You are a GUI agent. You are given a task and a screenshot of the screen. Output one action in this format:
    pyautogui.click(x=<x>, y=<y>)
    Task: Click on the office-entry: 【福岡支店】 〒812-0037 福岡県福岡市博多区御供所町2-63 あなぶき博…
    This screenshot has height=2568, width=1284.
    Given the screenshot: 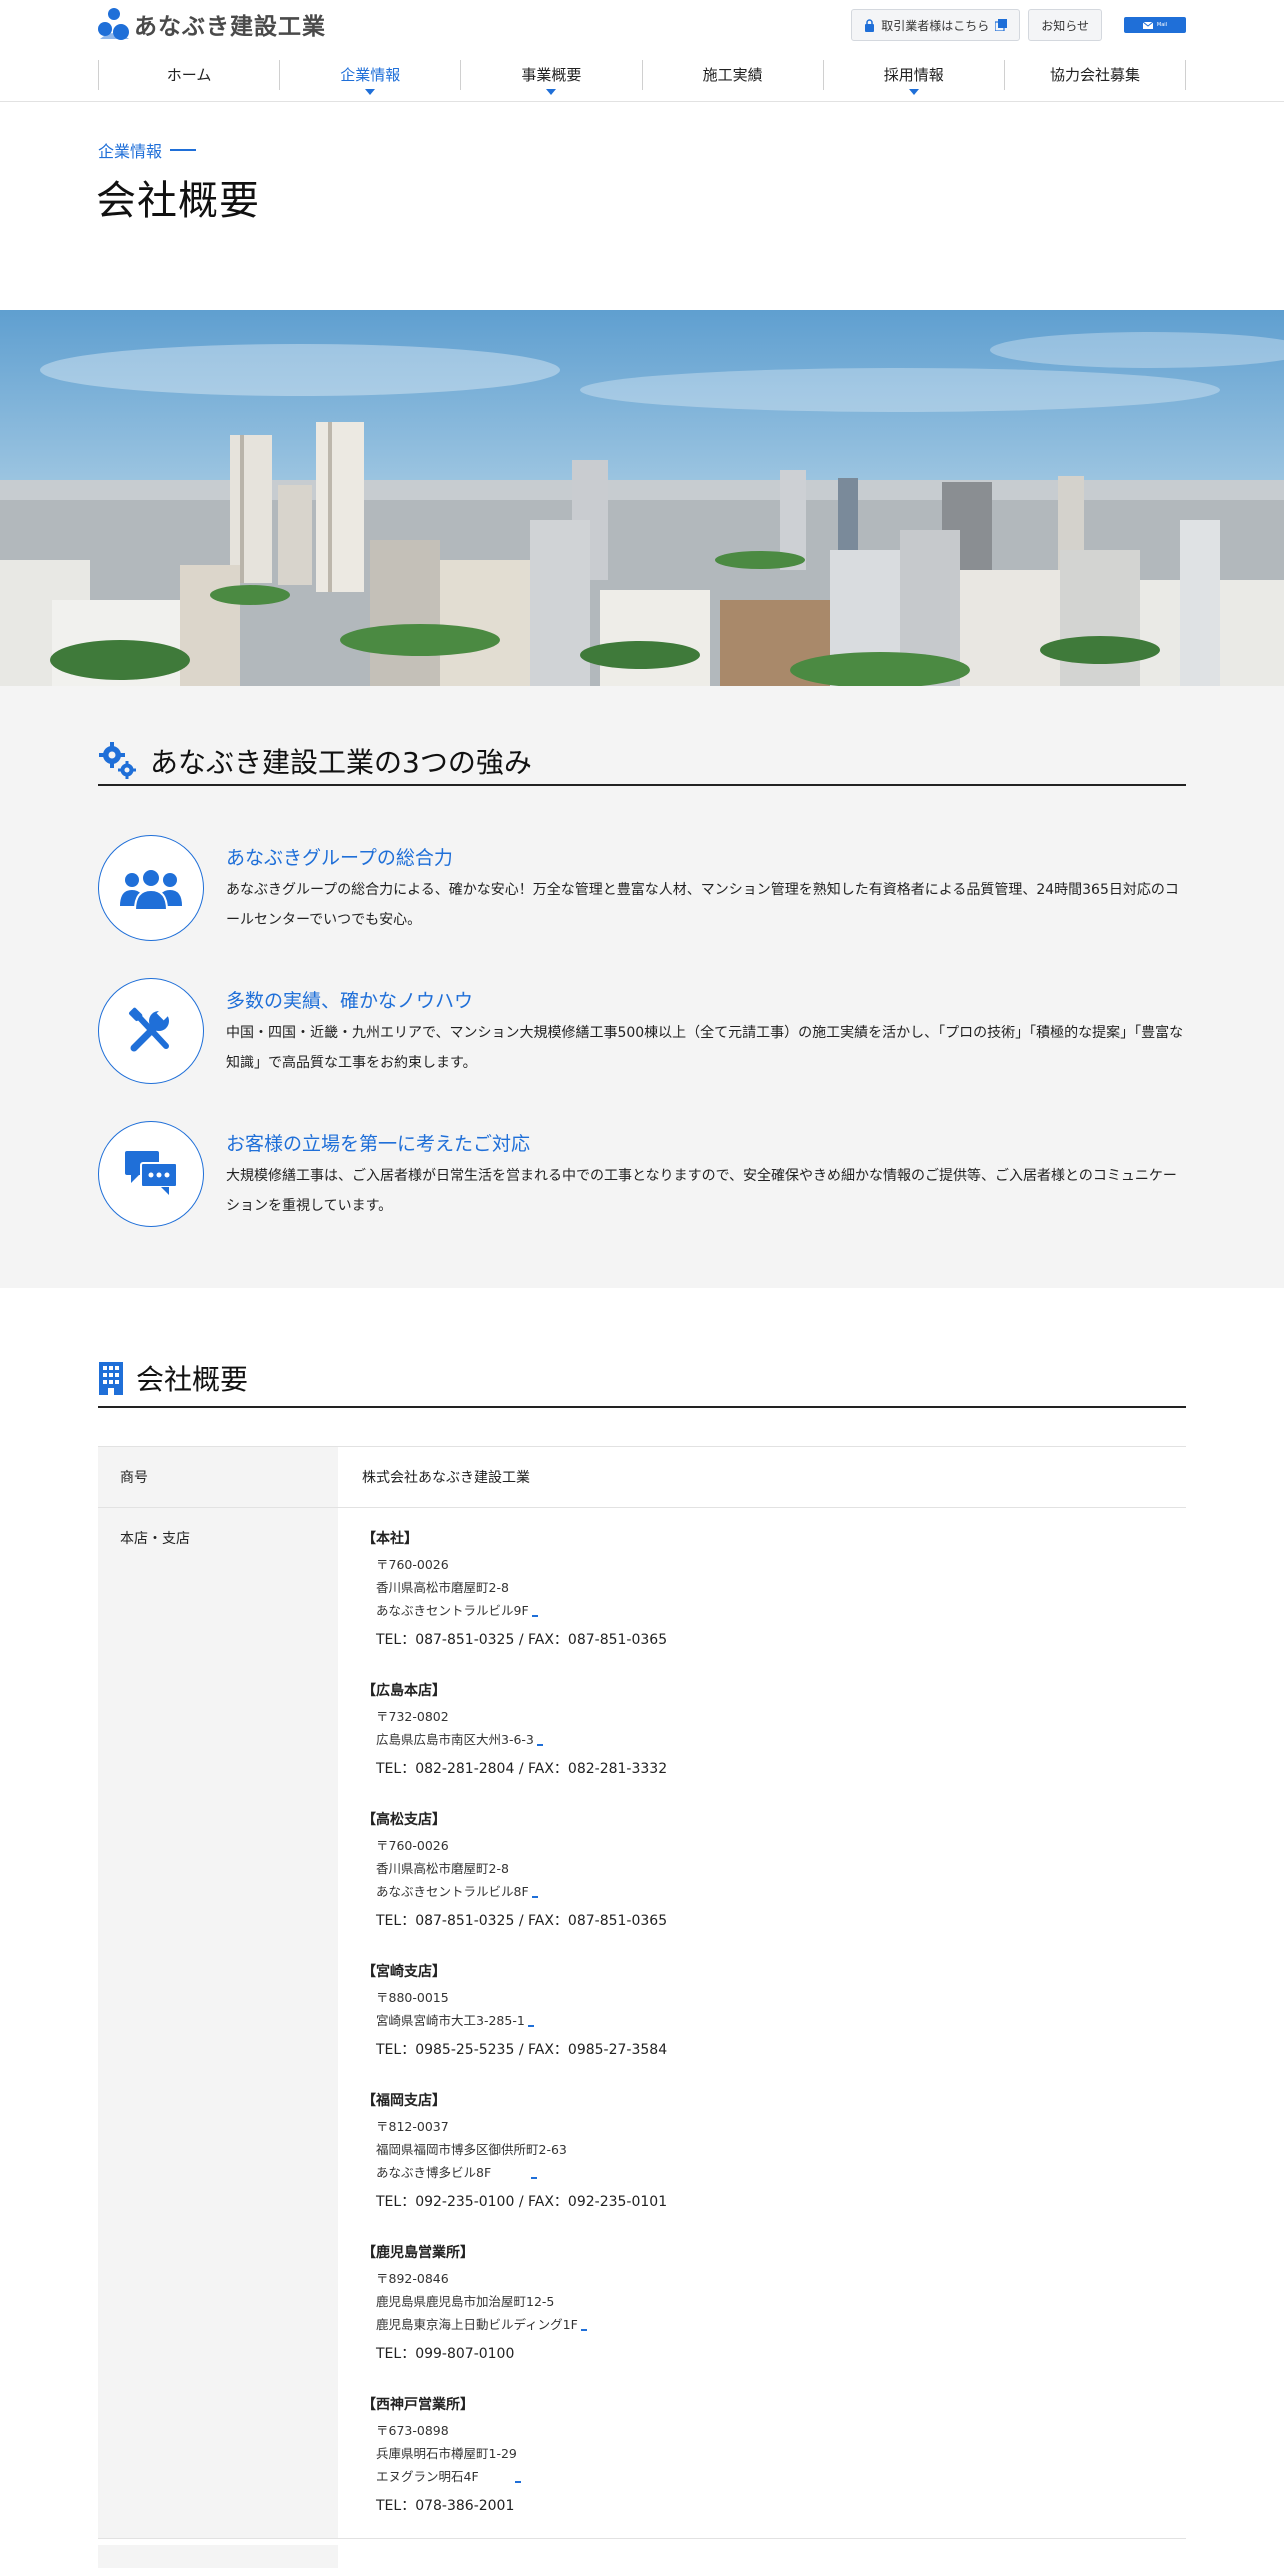 What is the action you would take?
    pyautogui.click(x=762, y=2152)
    